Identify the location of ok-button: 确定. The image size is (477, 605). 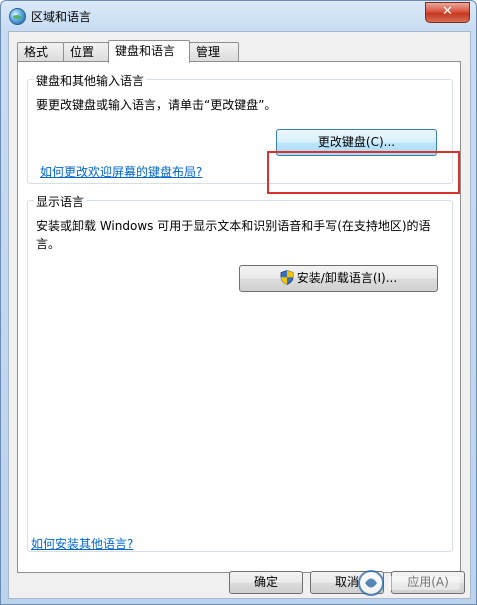
(266, 582).